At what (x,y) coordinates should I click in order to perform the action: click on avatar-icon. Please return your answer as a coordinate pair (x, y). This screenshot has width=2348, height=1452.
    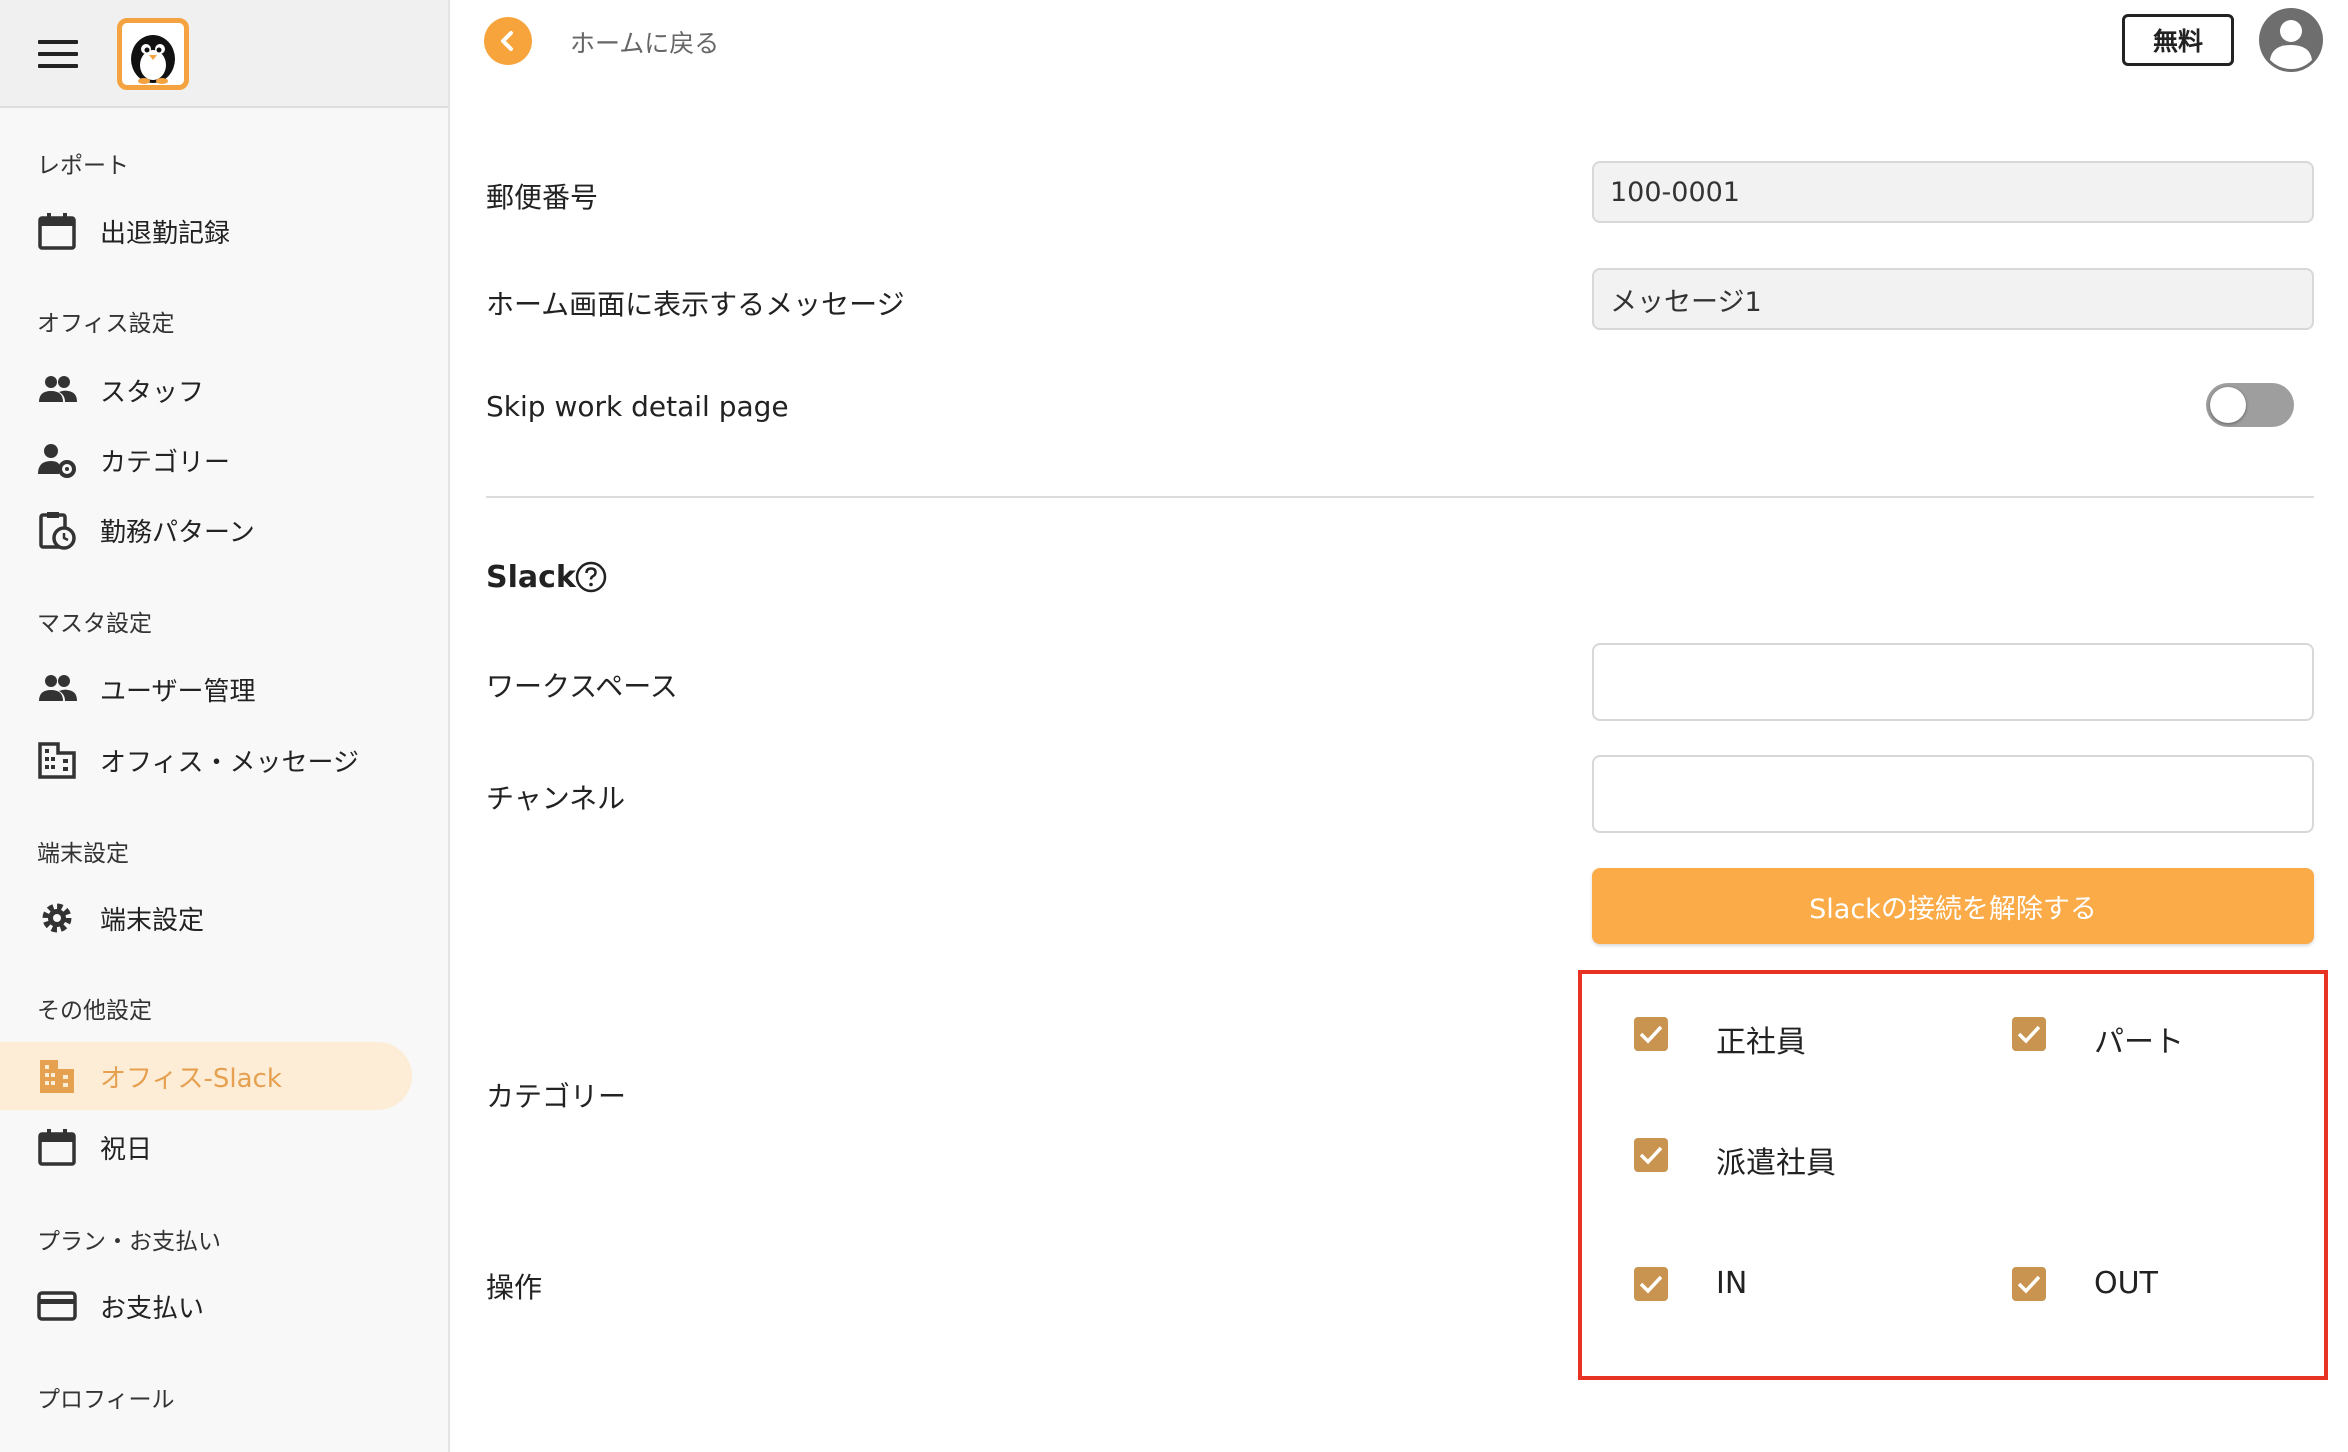
    Looking at the image, I should click on (2291, 40).